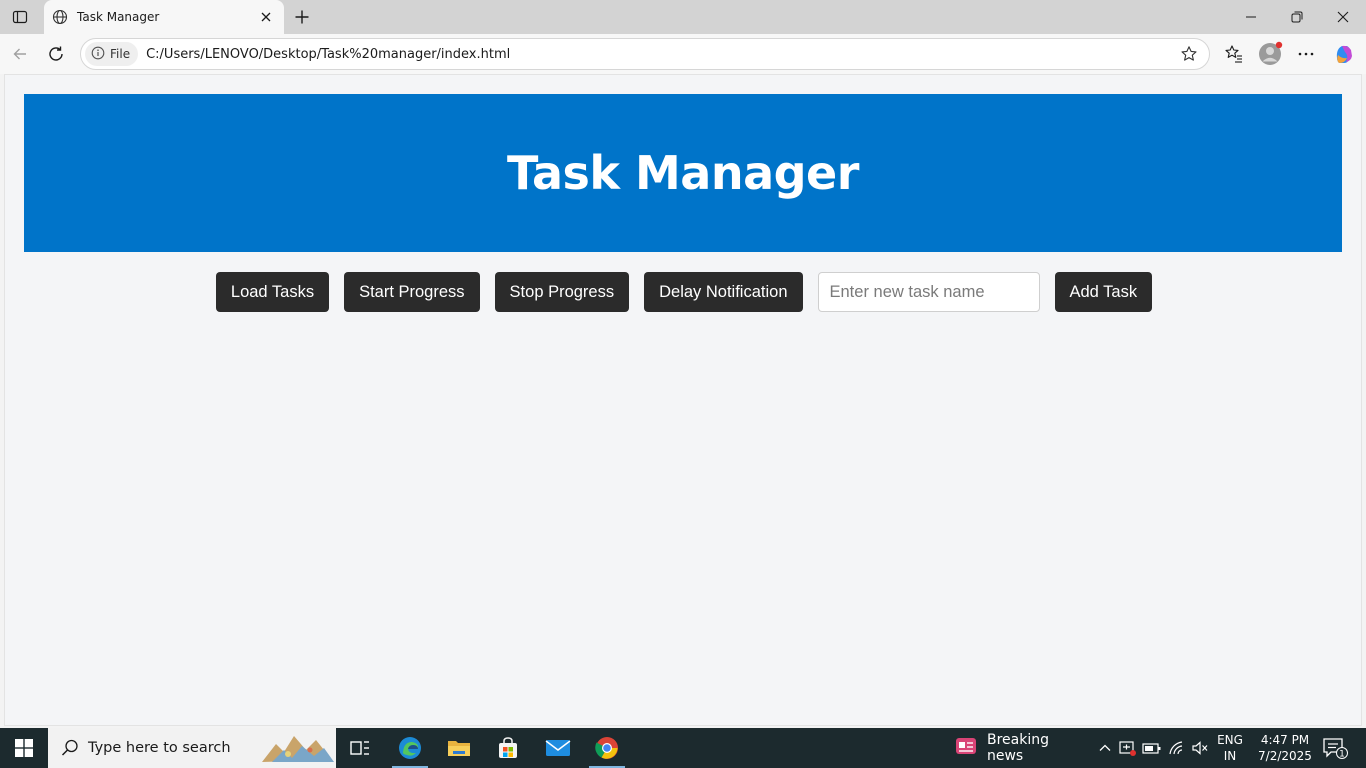  What do you see at coordinates (272, 292) in the screenshot?
I see `load-tasks-button: Load Tasks` at bounding box center [272, 292].